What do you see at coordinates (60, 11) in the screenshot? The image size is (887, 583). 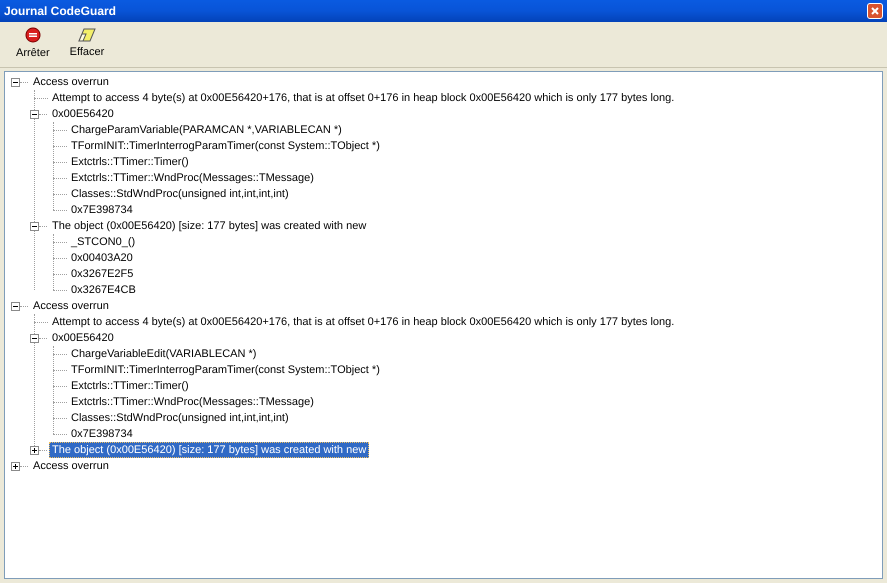 I see `window-title: Journal CodeGuard` at bounding box center [60, 11].